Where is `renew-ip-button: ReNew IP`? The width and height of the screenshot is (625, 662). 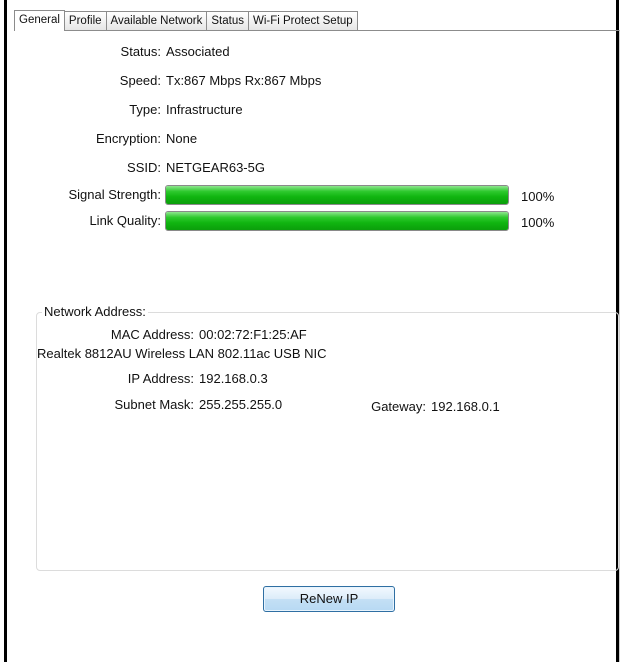 renew-ip-button: ReNew IP is located at coordinates (329, 599).